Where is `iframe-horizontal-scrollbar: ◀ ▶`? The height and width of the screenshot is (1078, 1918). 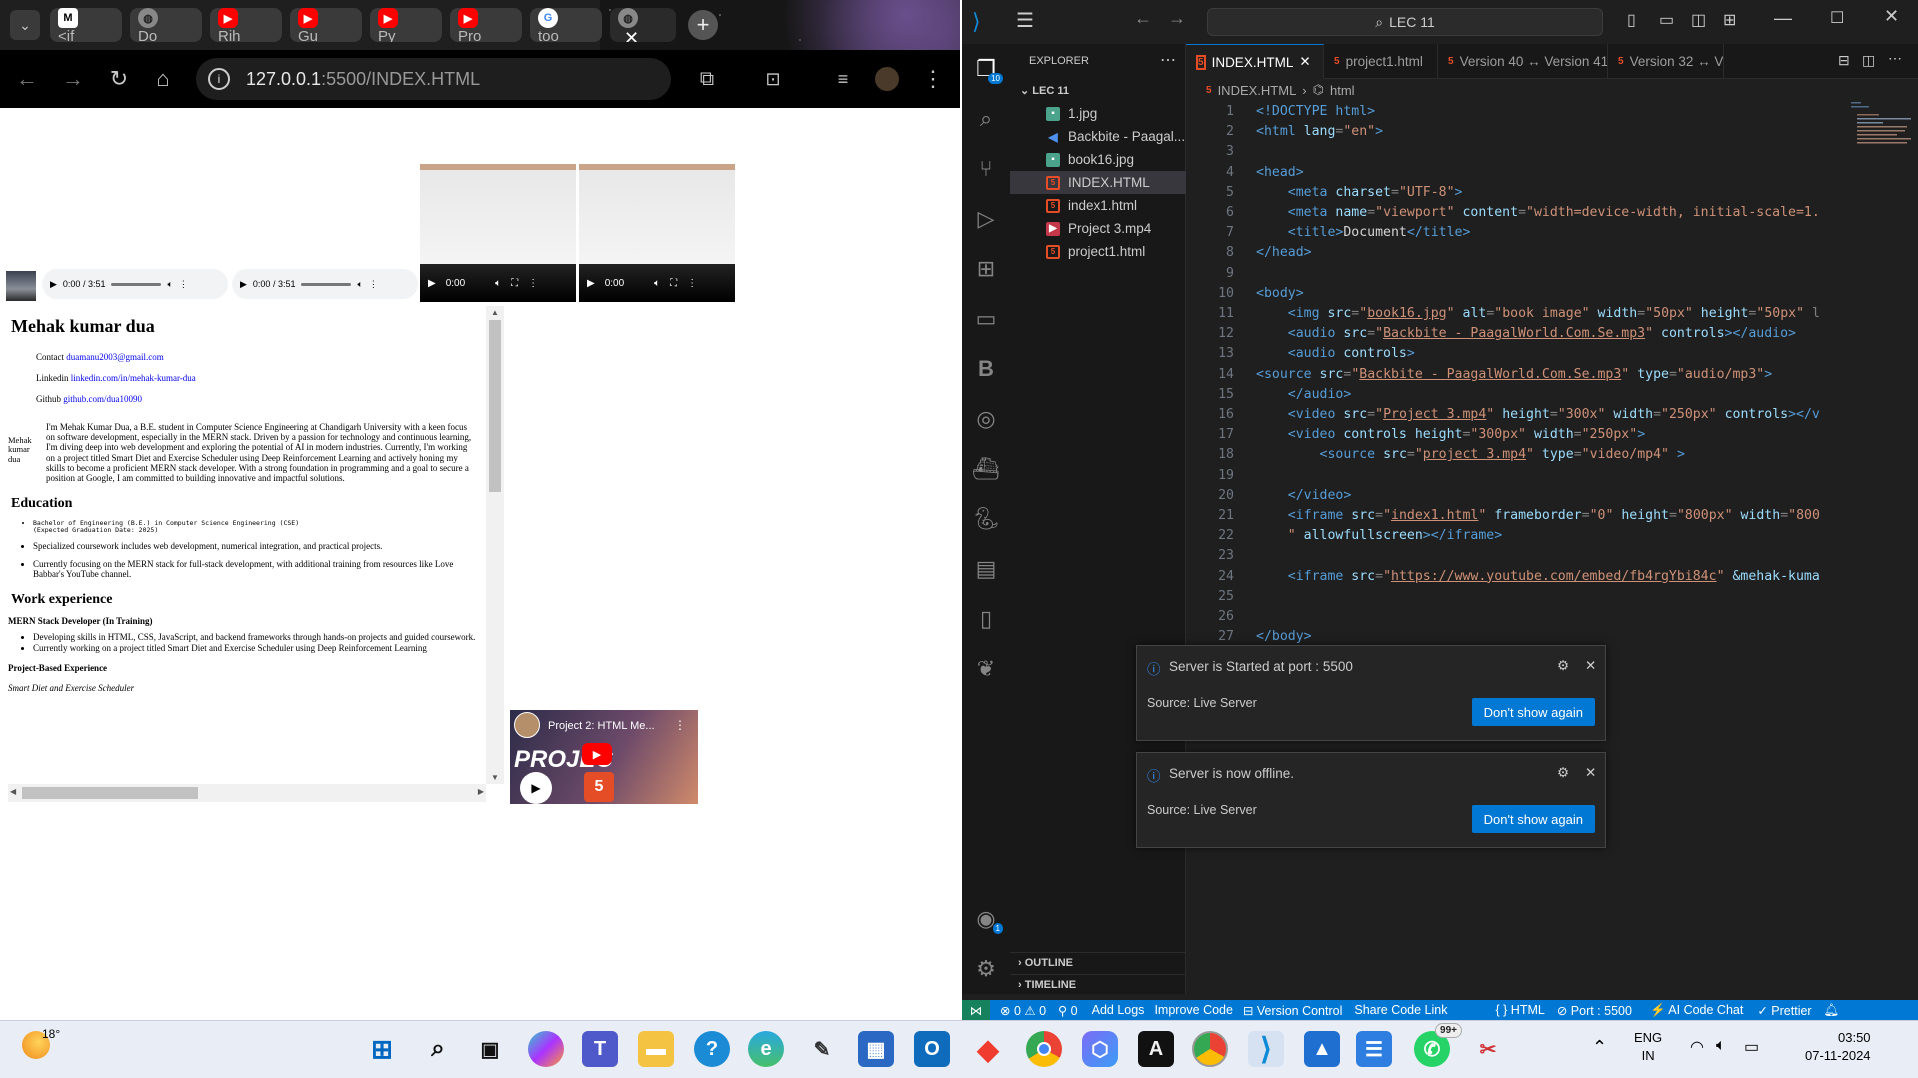 iframe-horizontal-scrollbar: ◀ ▶ is located at coordinates (247, 793).